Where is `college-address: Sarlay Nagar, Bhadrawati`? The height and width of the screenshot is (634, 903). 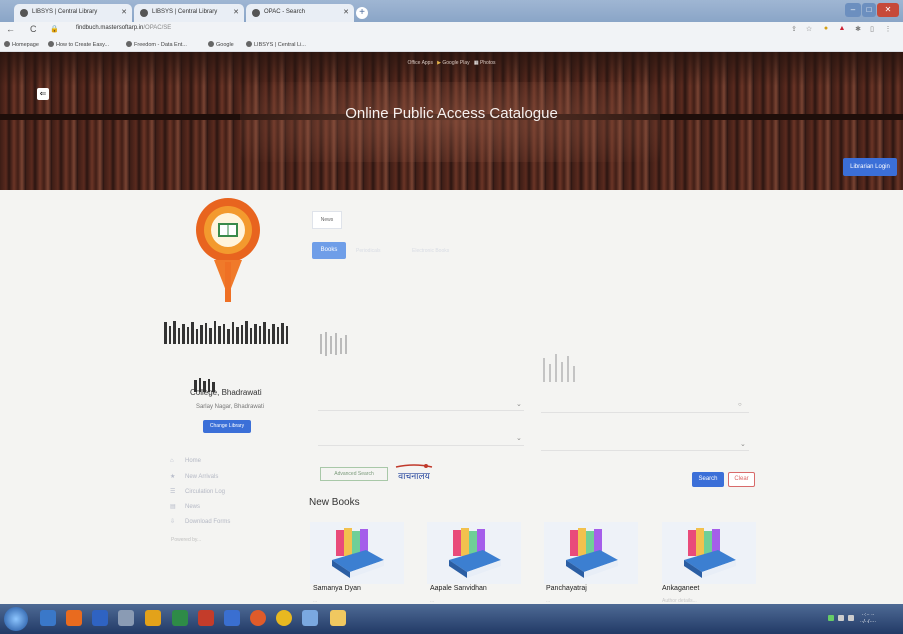
college-address: Sarlay Nagar, Bhadrawati is located at coordinates (230, 407).